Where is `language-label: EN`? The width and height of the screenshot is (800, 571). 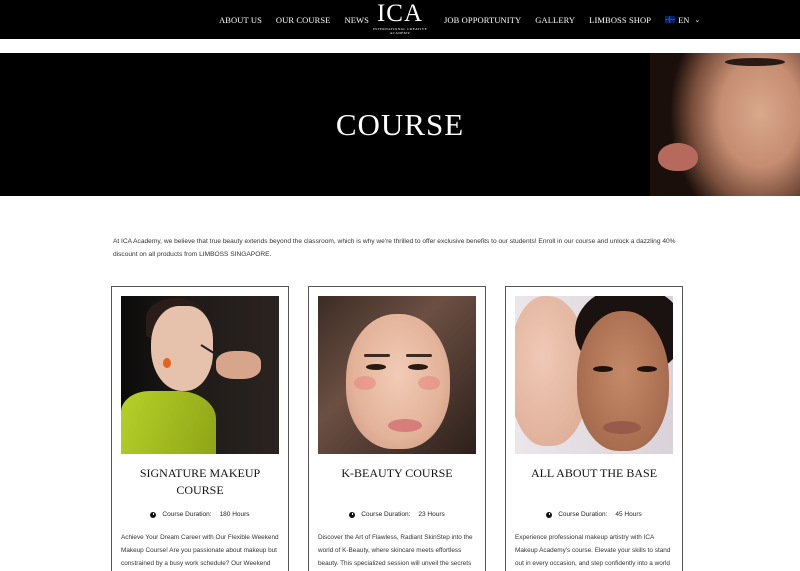 language-label: EN is located at coordinates (684, 19).